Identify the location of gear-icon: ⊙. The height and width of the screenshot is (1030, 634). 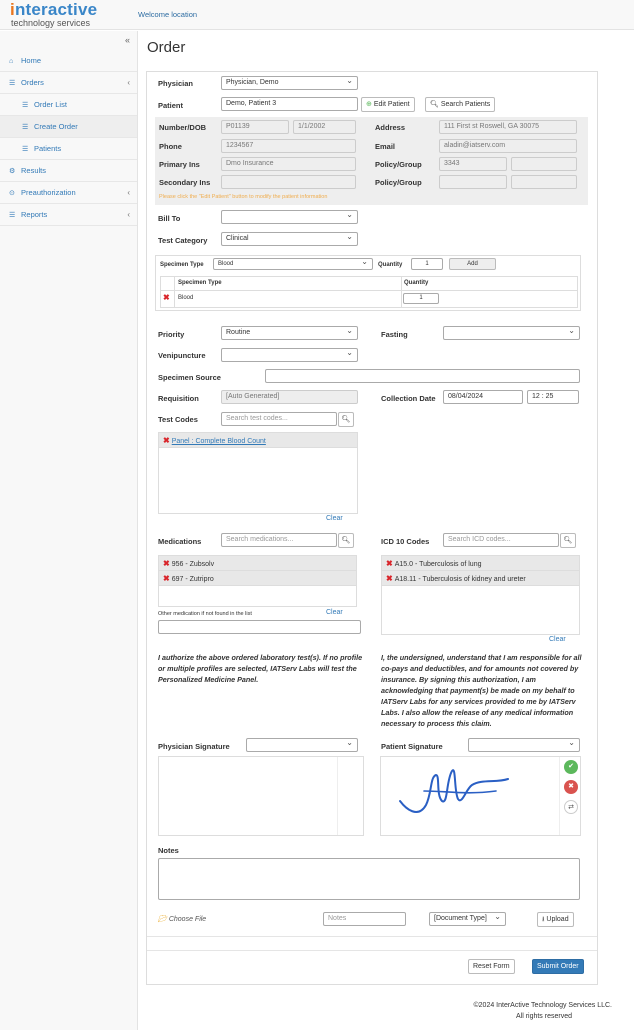
(12, 193).